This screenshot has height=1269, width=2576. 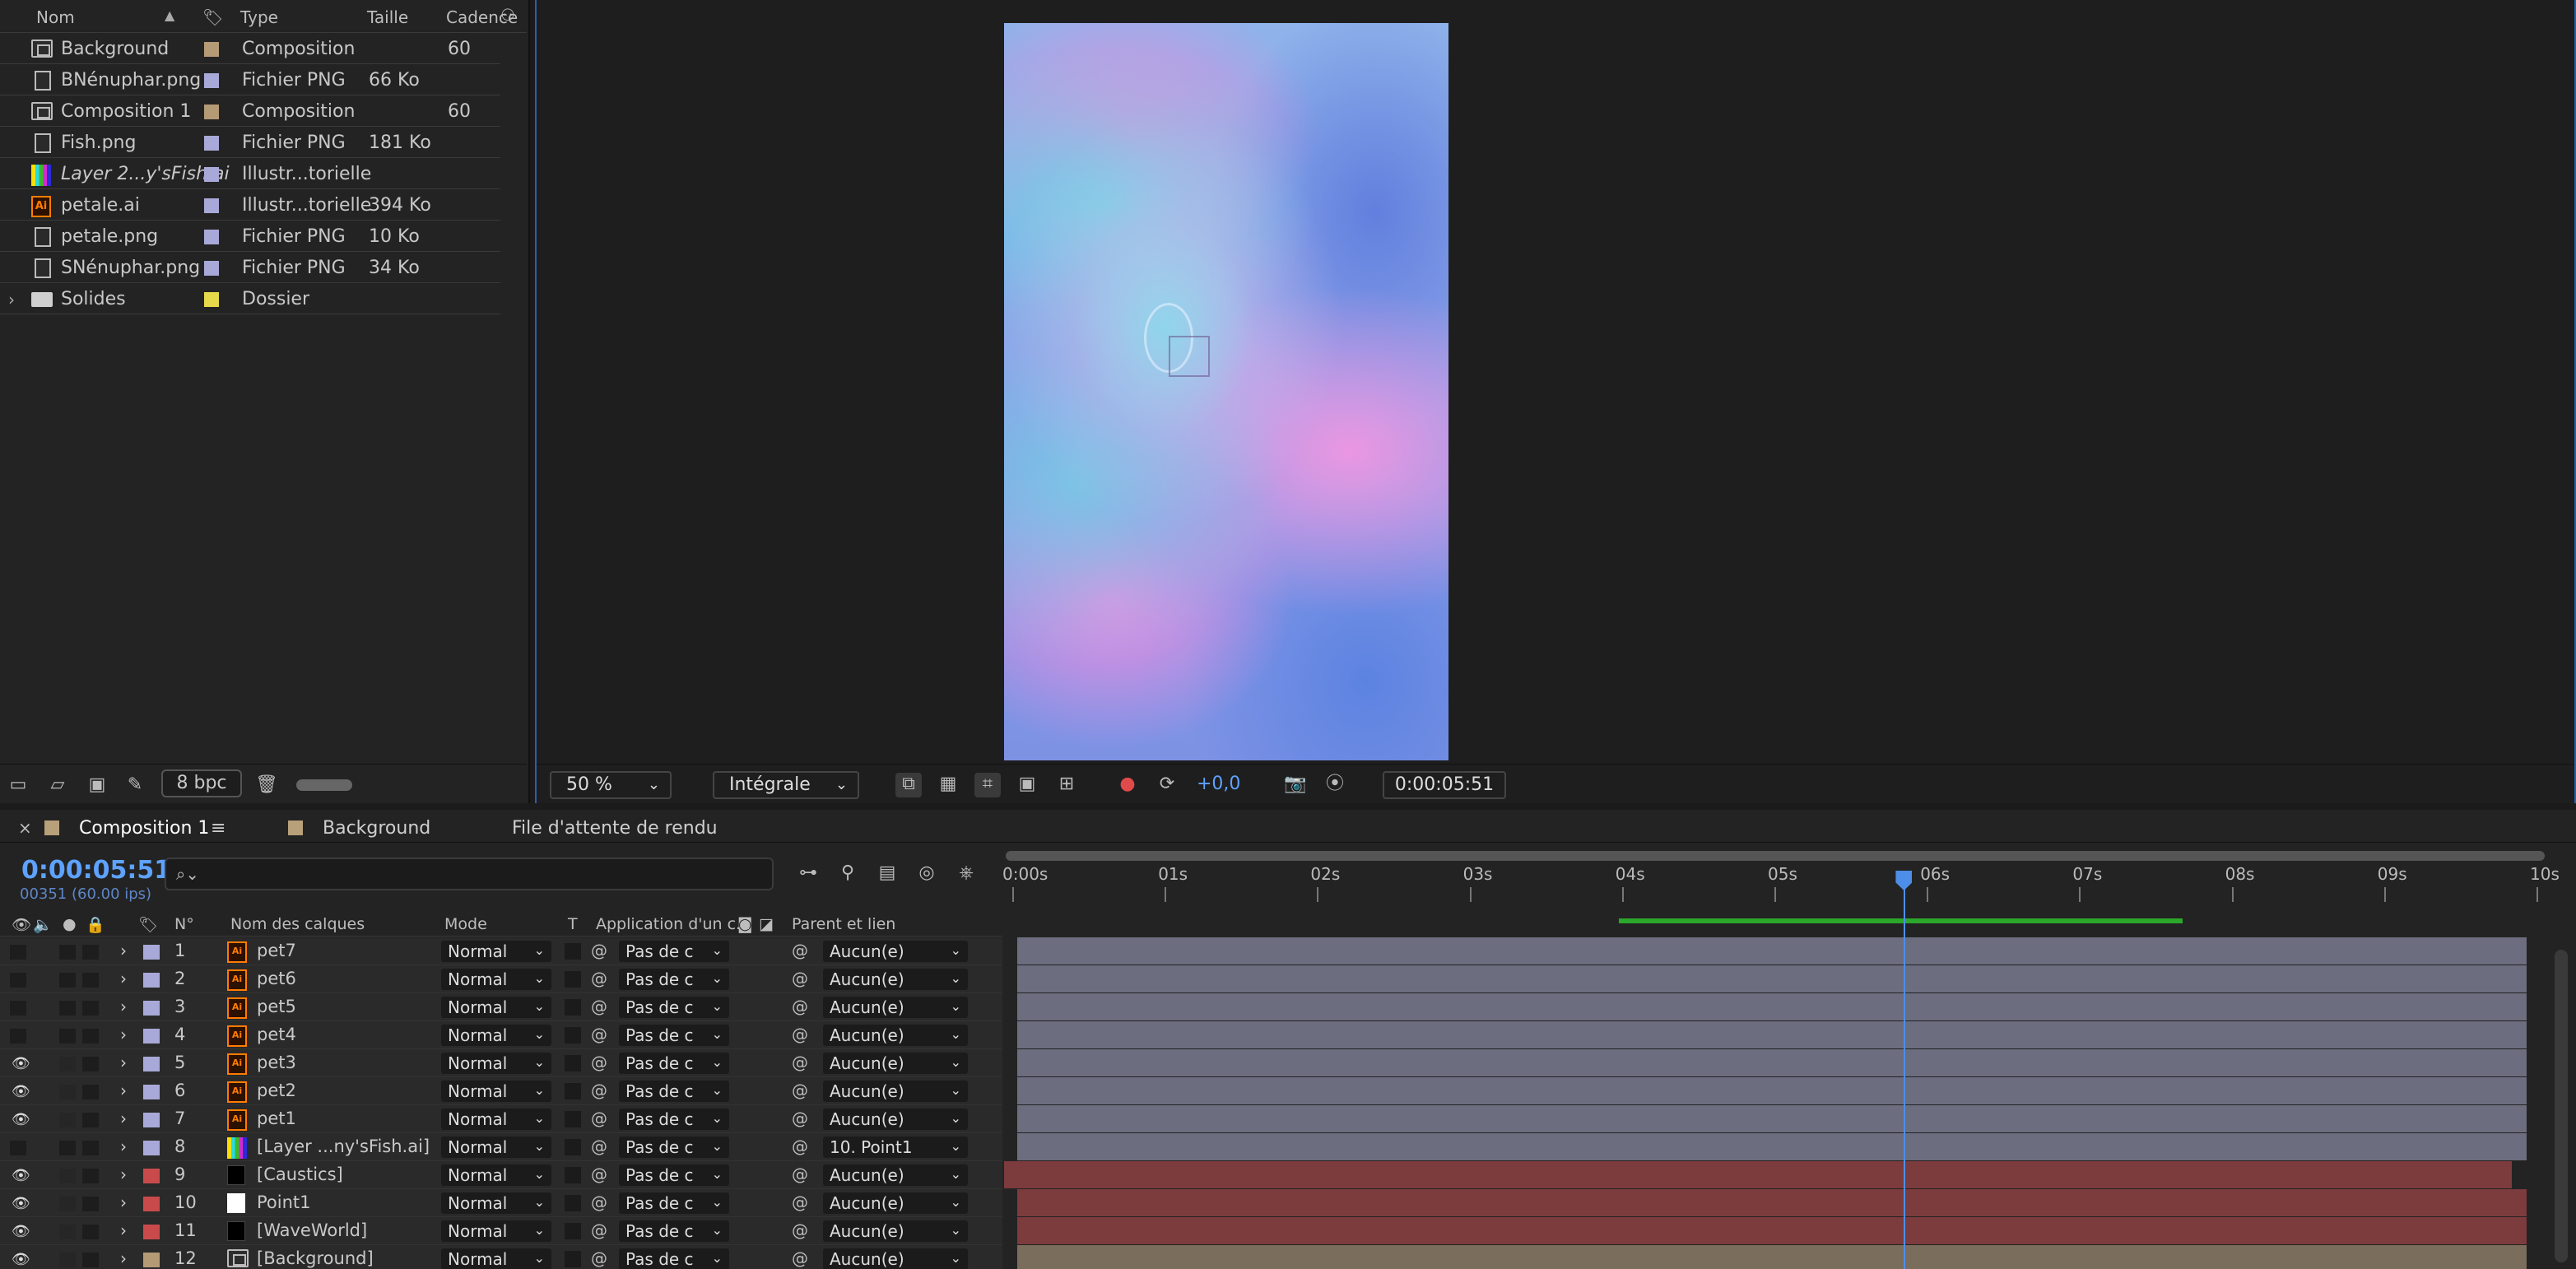 What do you see at coordinates (501, 1203) in the screenshot?
I see `layer-row: 👁 › 10 Point1 Normal ⌄ @ Pas de c ⌄ @ Aucun(e) ⌄` at bounding box center [501, 1203].